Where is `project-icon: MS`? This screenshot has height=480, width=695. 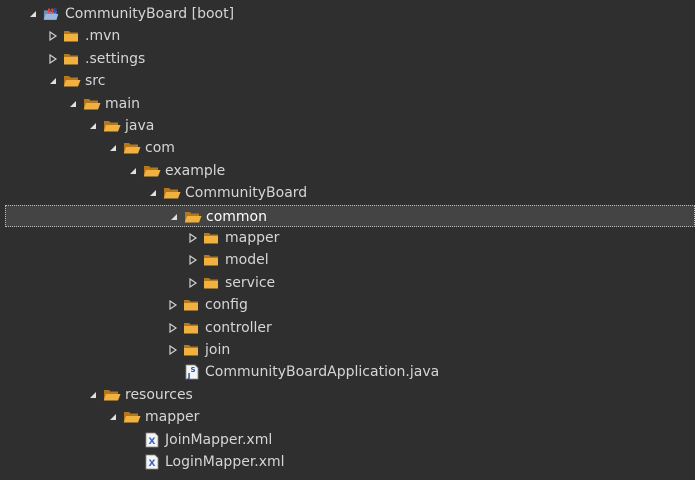 project-icon: MS is located at coordinates (52, 14).